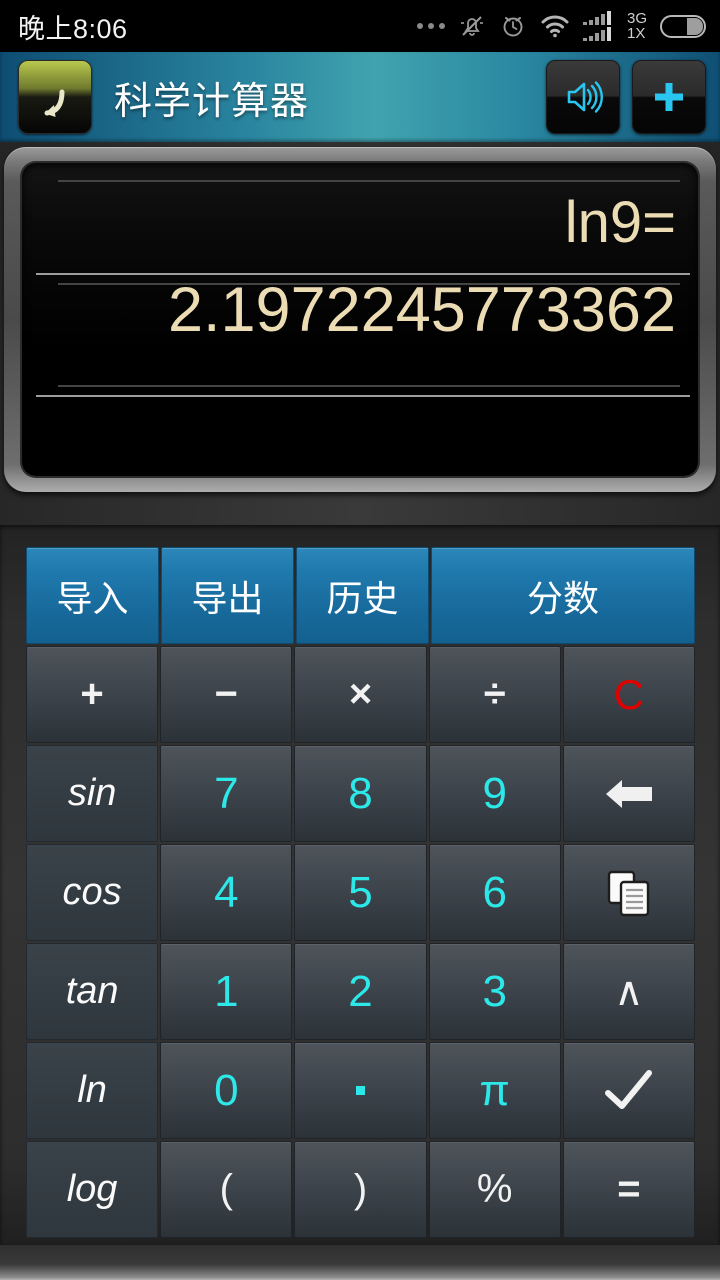  I want to click on cos-button: cos, so click(92, 892).